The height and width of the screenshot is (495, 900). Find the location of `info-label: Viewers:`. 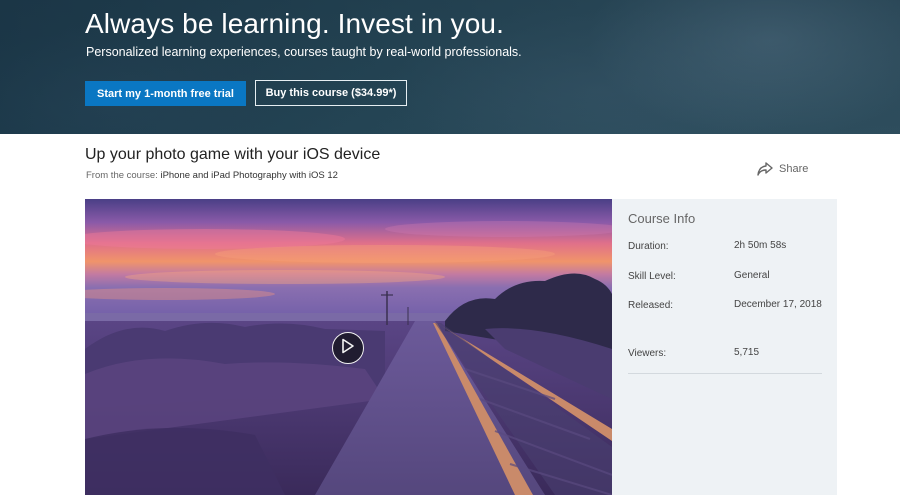

info-label: Viewers: is located at coordinates (647, 353).